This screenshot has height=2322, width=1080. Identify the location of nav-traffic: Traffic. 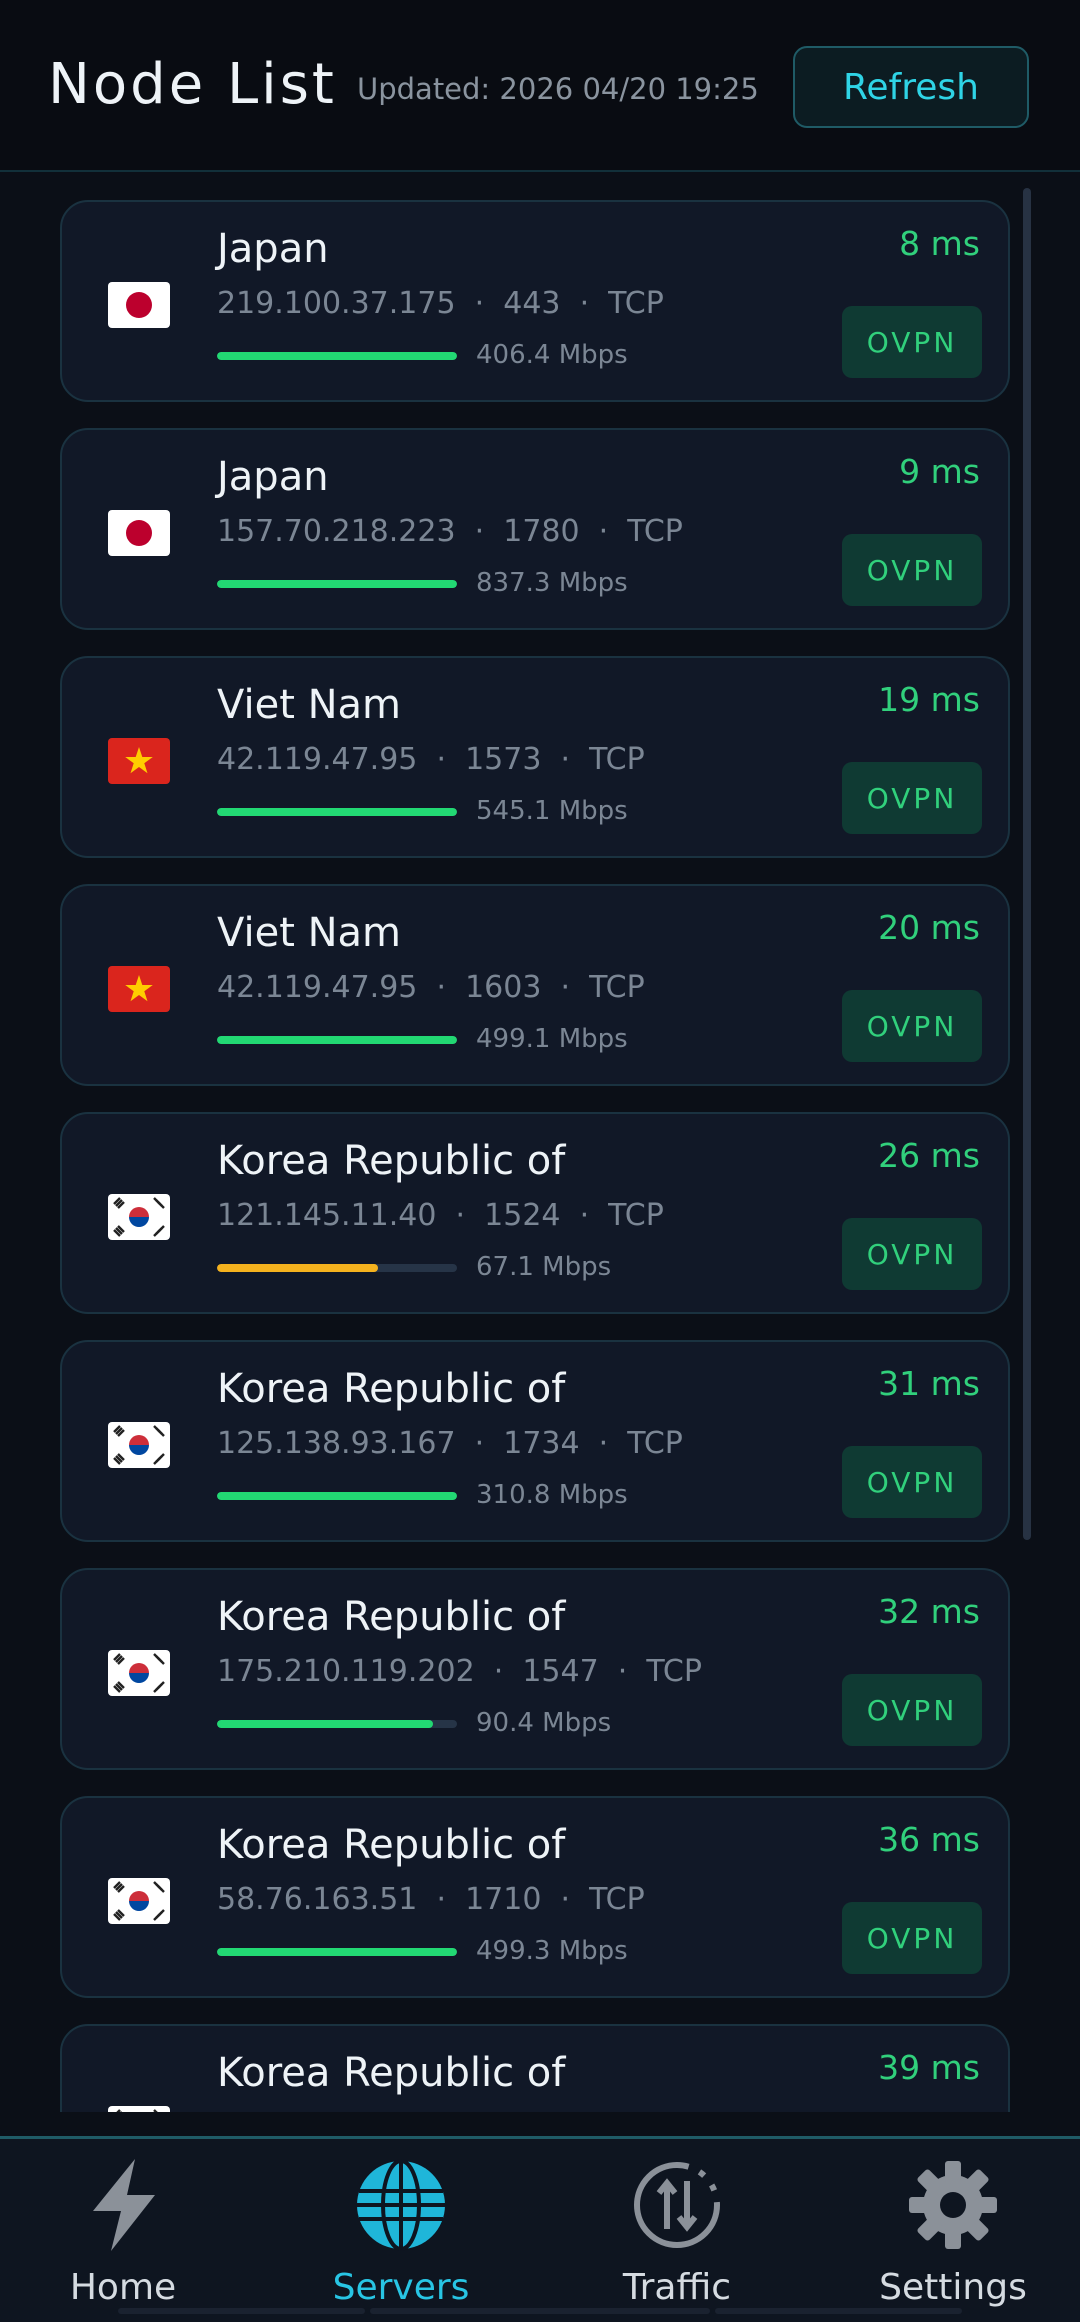
(677, 2230).